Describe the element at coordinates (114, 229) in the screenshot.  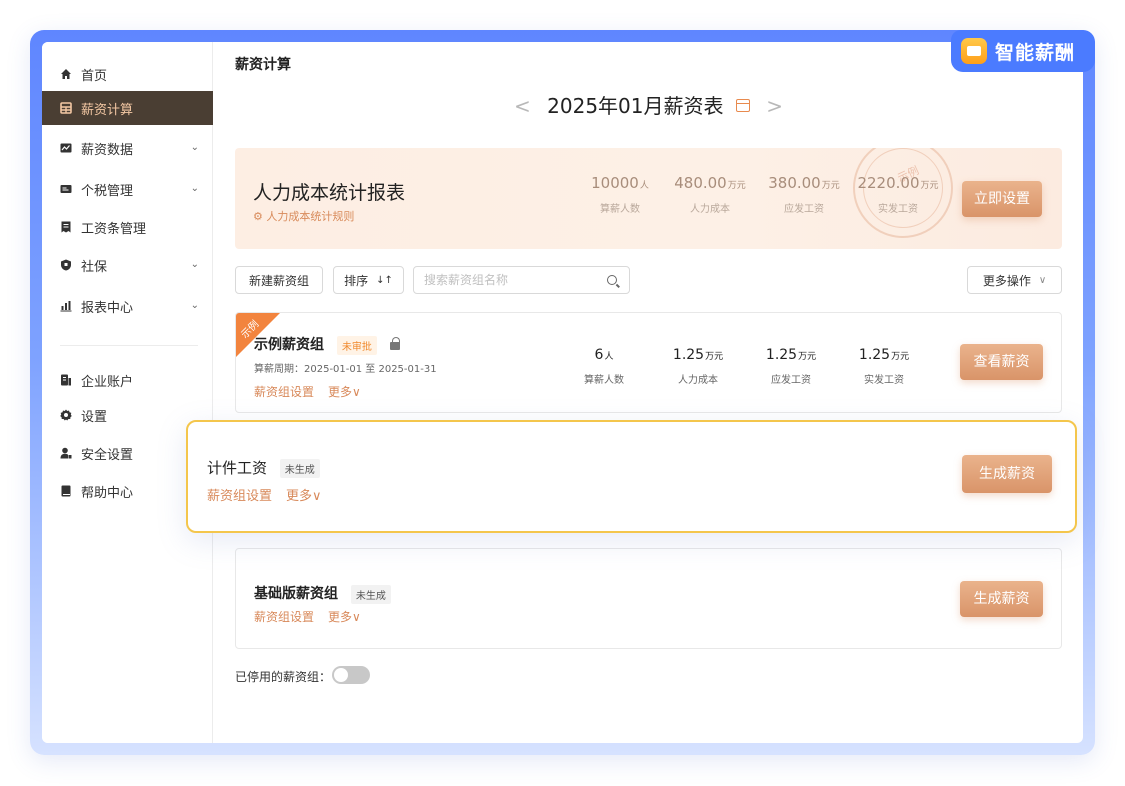
I see `sidebar-item-label: 工资条管理` at that location.